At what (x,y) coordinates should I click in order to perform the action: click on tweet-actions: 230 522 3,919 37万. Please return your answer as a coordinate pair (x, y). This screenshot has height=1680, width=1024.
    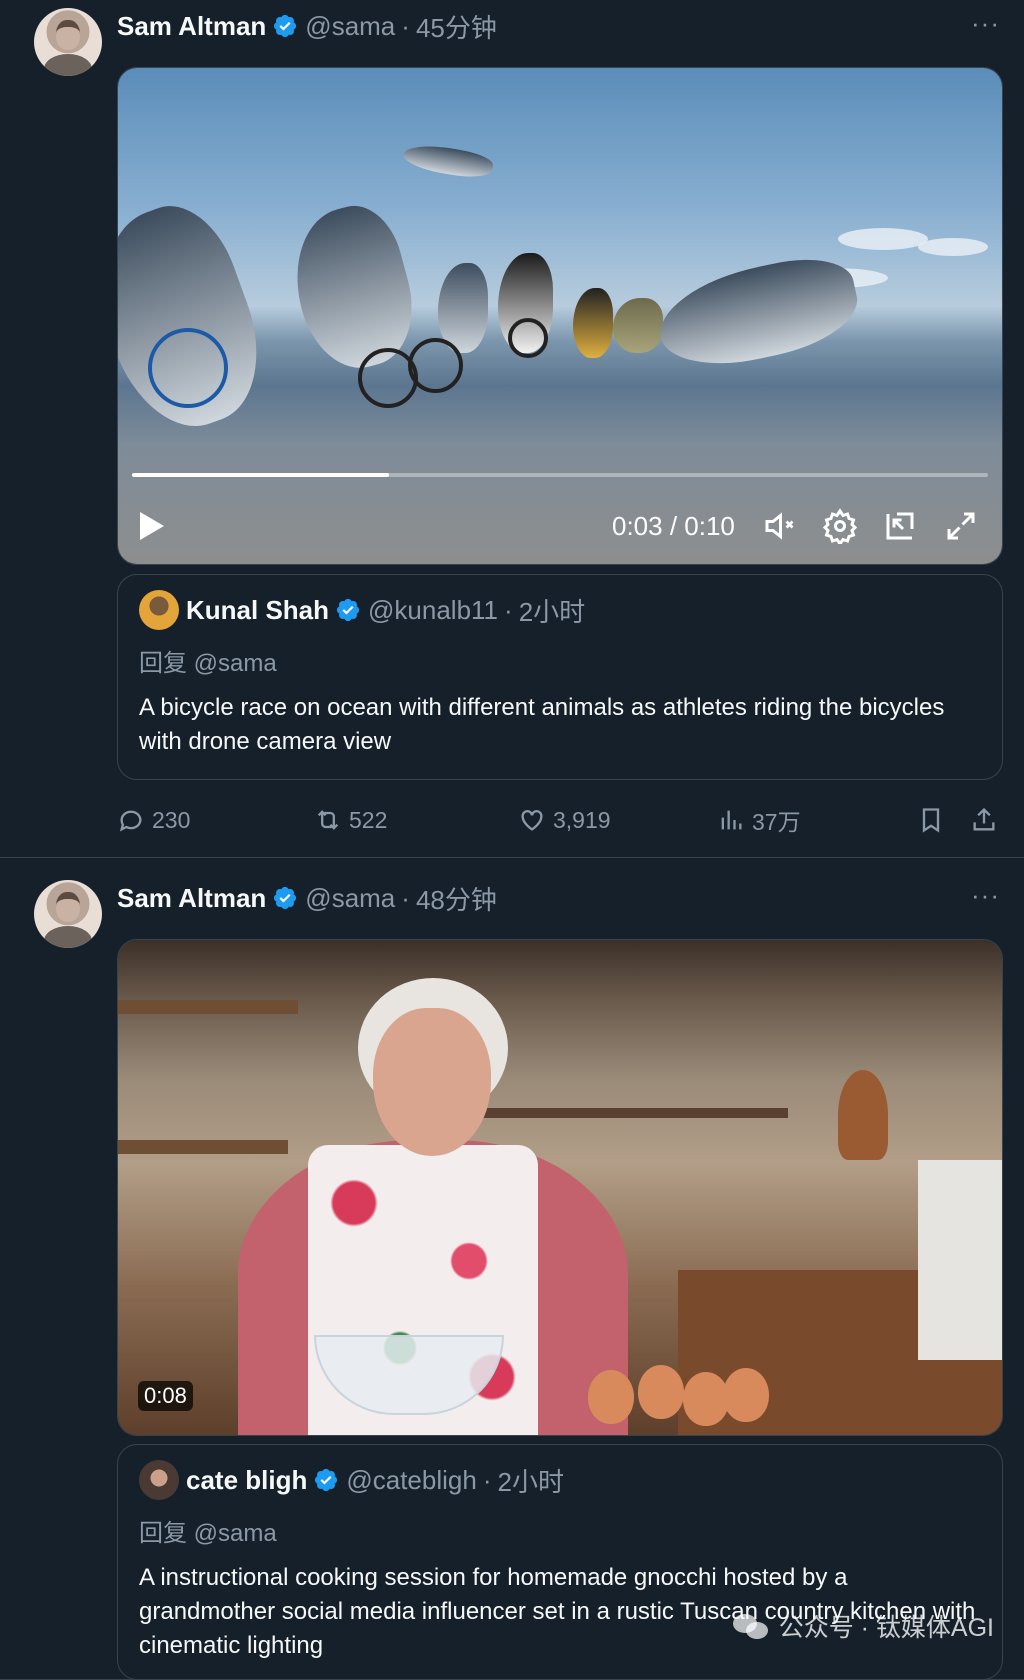
    Looking at the image, I should click on (560, 820).